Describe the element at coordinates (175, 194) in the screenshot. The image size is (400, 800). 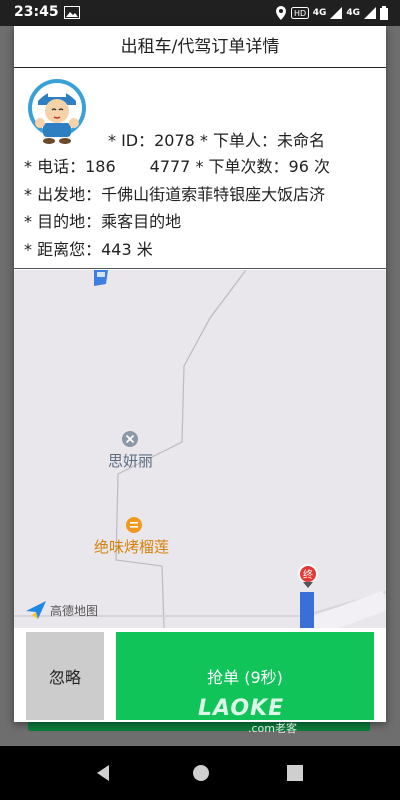
I see `departure-line: * 出发地：千佛山街道索菲特银座大饭店济` at that location.